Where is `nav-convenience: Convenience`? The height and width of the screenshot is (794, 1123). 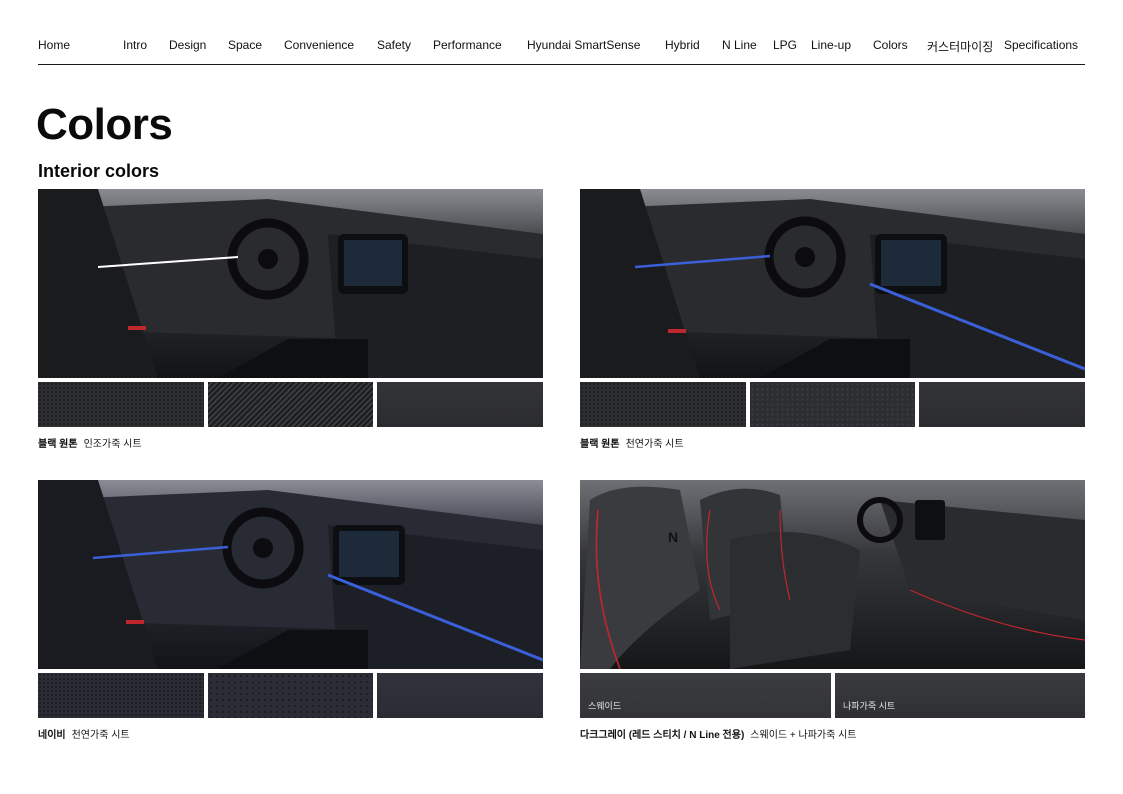 nav-convenience: Convenience is located at coordinates (319, 45).